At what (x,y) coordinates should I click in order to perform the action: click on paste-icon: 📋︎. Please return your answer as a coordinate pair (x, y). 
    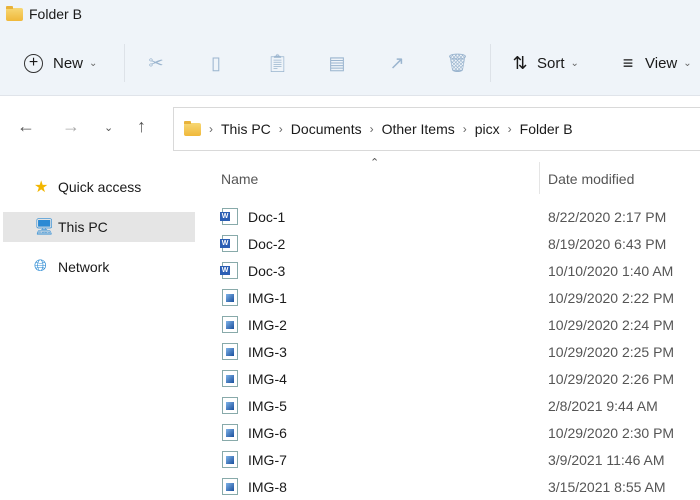
    Looking at the image, I should click on (277, 62).